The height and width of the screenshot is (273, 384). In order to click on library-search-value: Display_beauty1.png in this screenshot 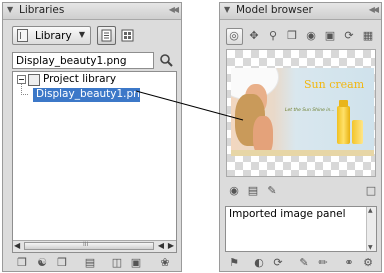, I will do `click(71, 61)`.